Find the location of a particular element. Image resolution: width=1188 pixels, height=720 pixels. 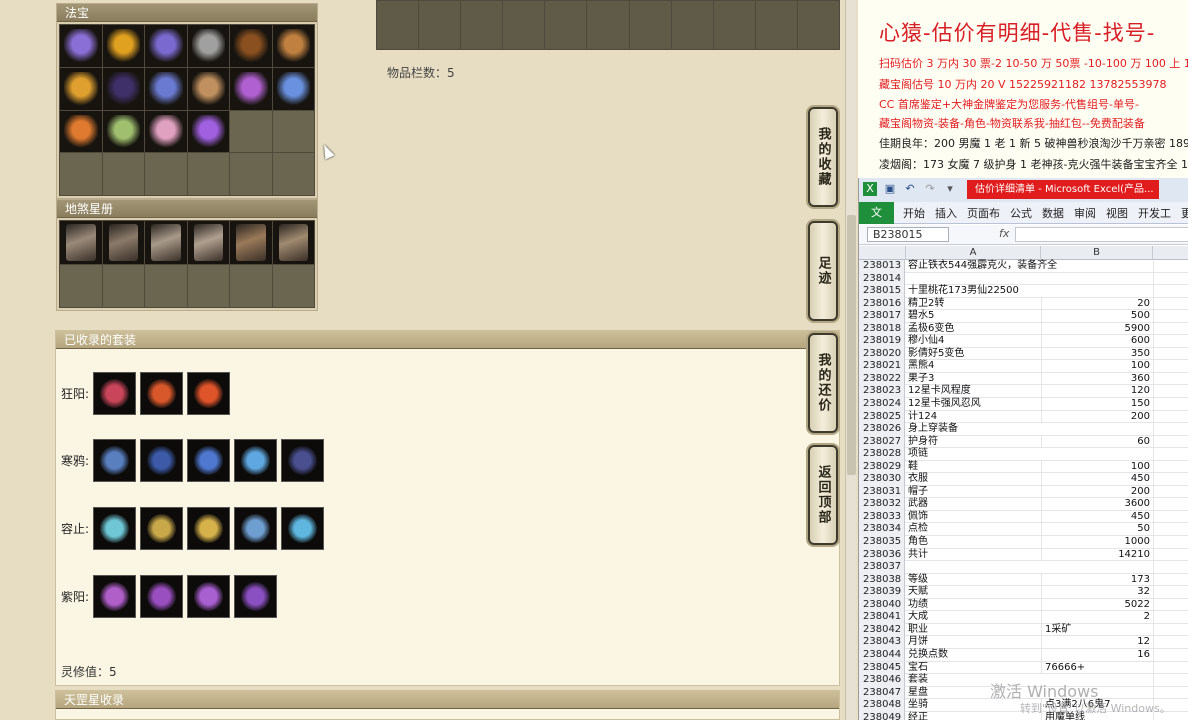

row-number: 238030 is located at coordinates (882, 479).